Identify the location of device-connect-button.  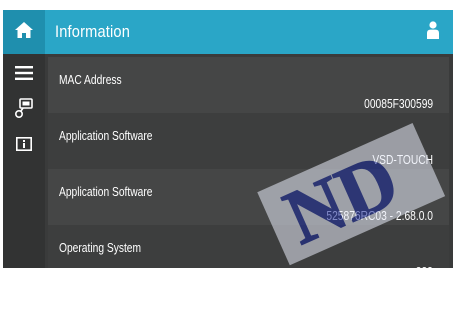
(24, 110).